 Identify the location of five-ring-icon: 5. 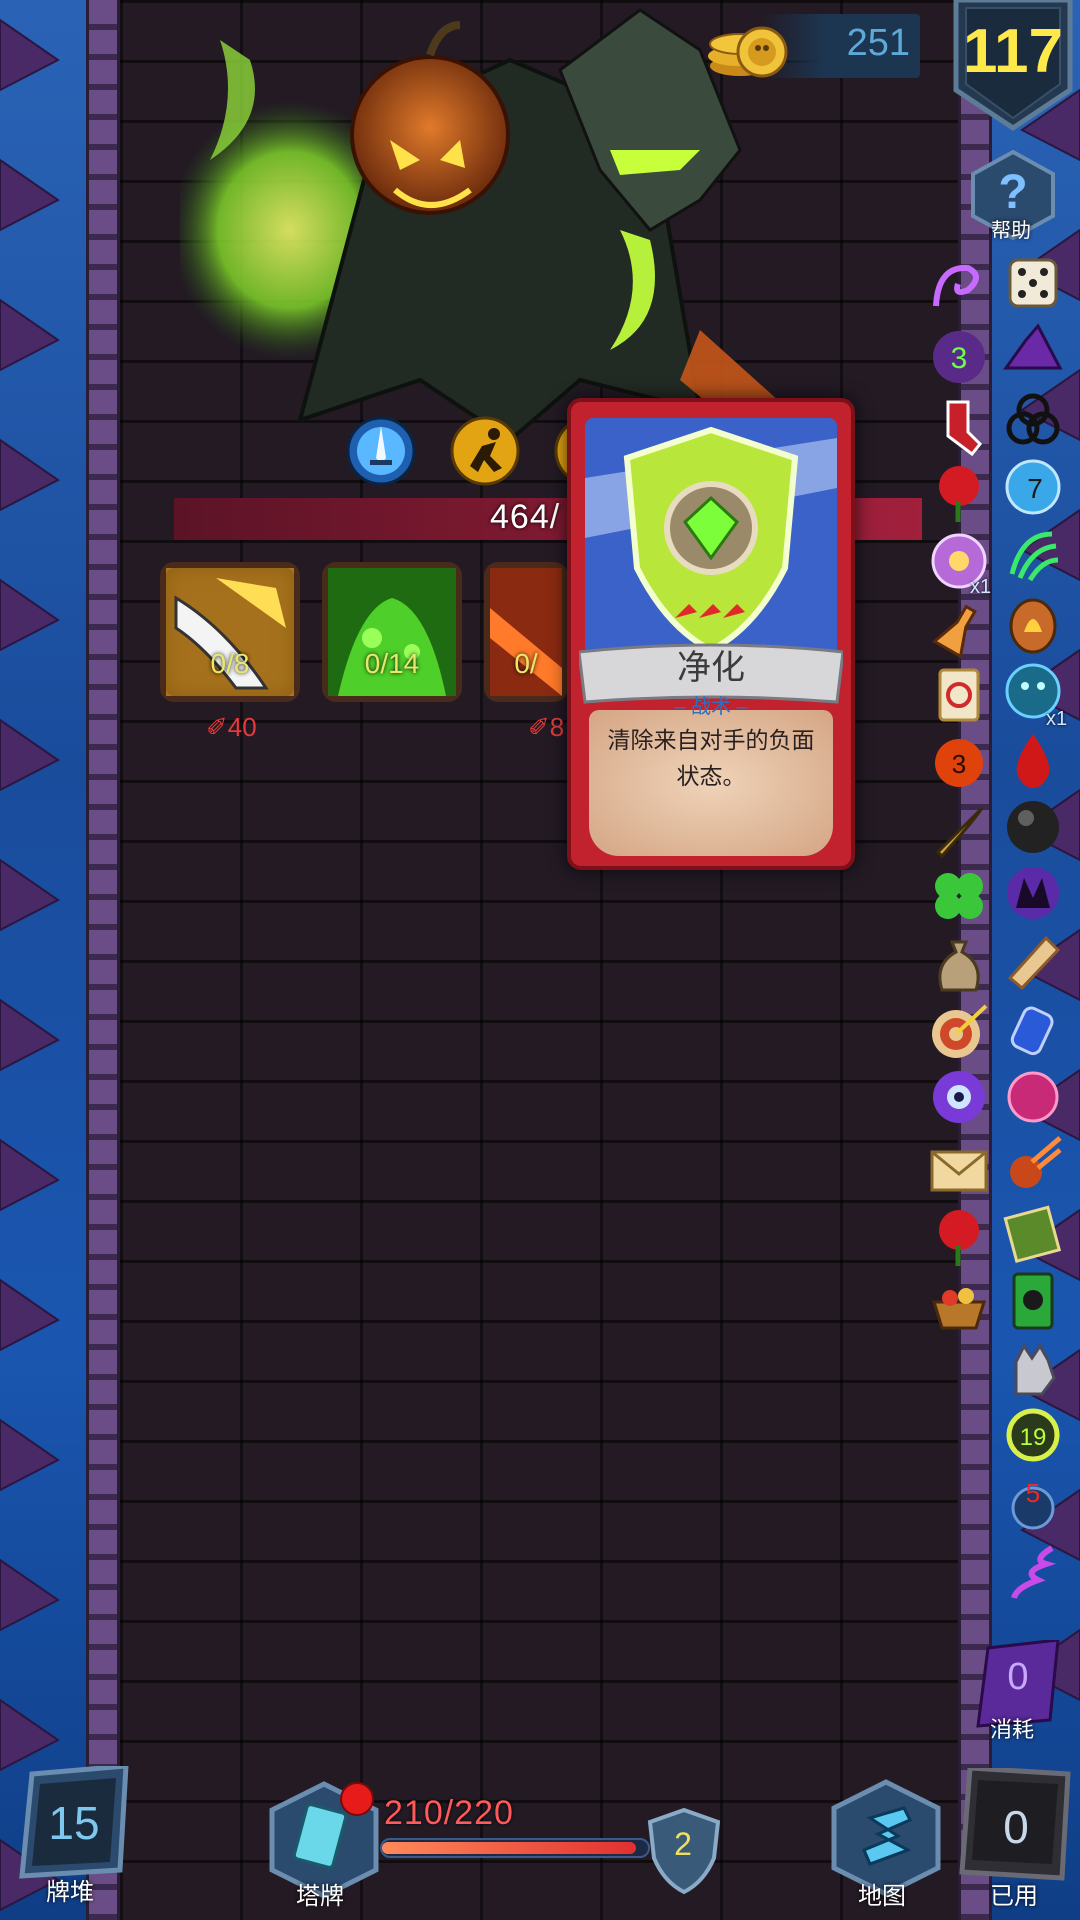
(1033, 1503).